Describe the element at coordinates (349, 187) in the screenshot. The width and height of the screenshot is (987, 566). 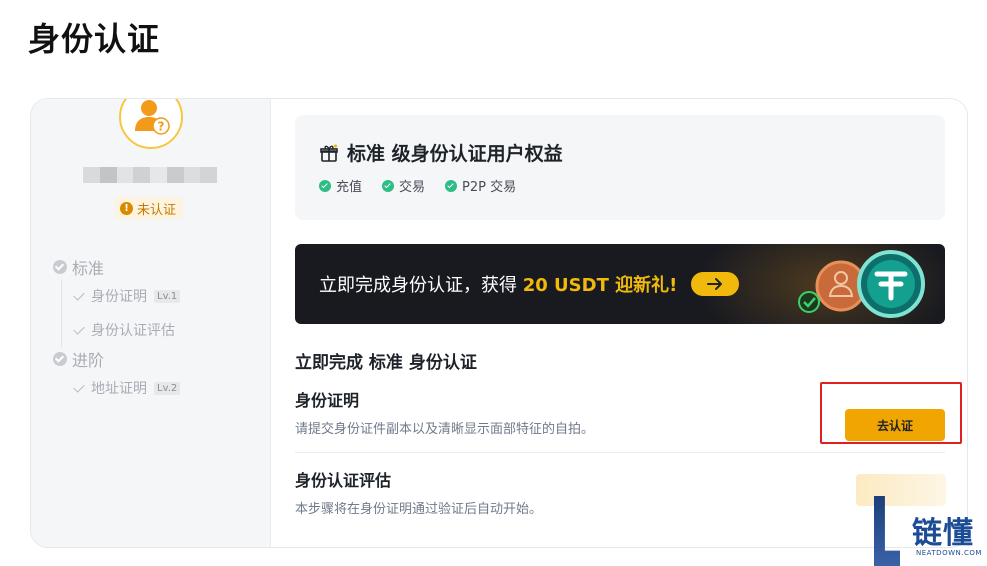
I see `benefit-label: 充值` at that location.